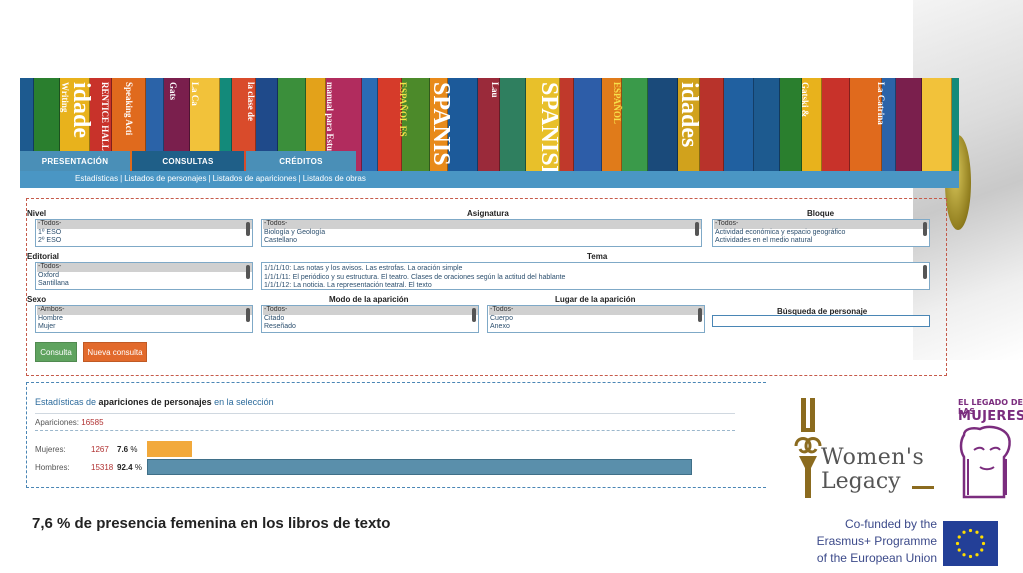 Image resolution: width=1023 pixels, height=573 pixels. I want to click on sexo-option: Hombre, so click(144, 319).